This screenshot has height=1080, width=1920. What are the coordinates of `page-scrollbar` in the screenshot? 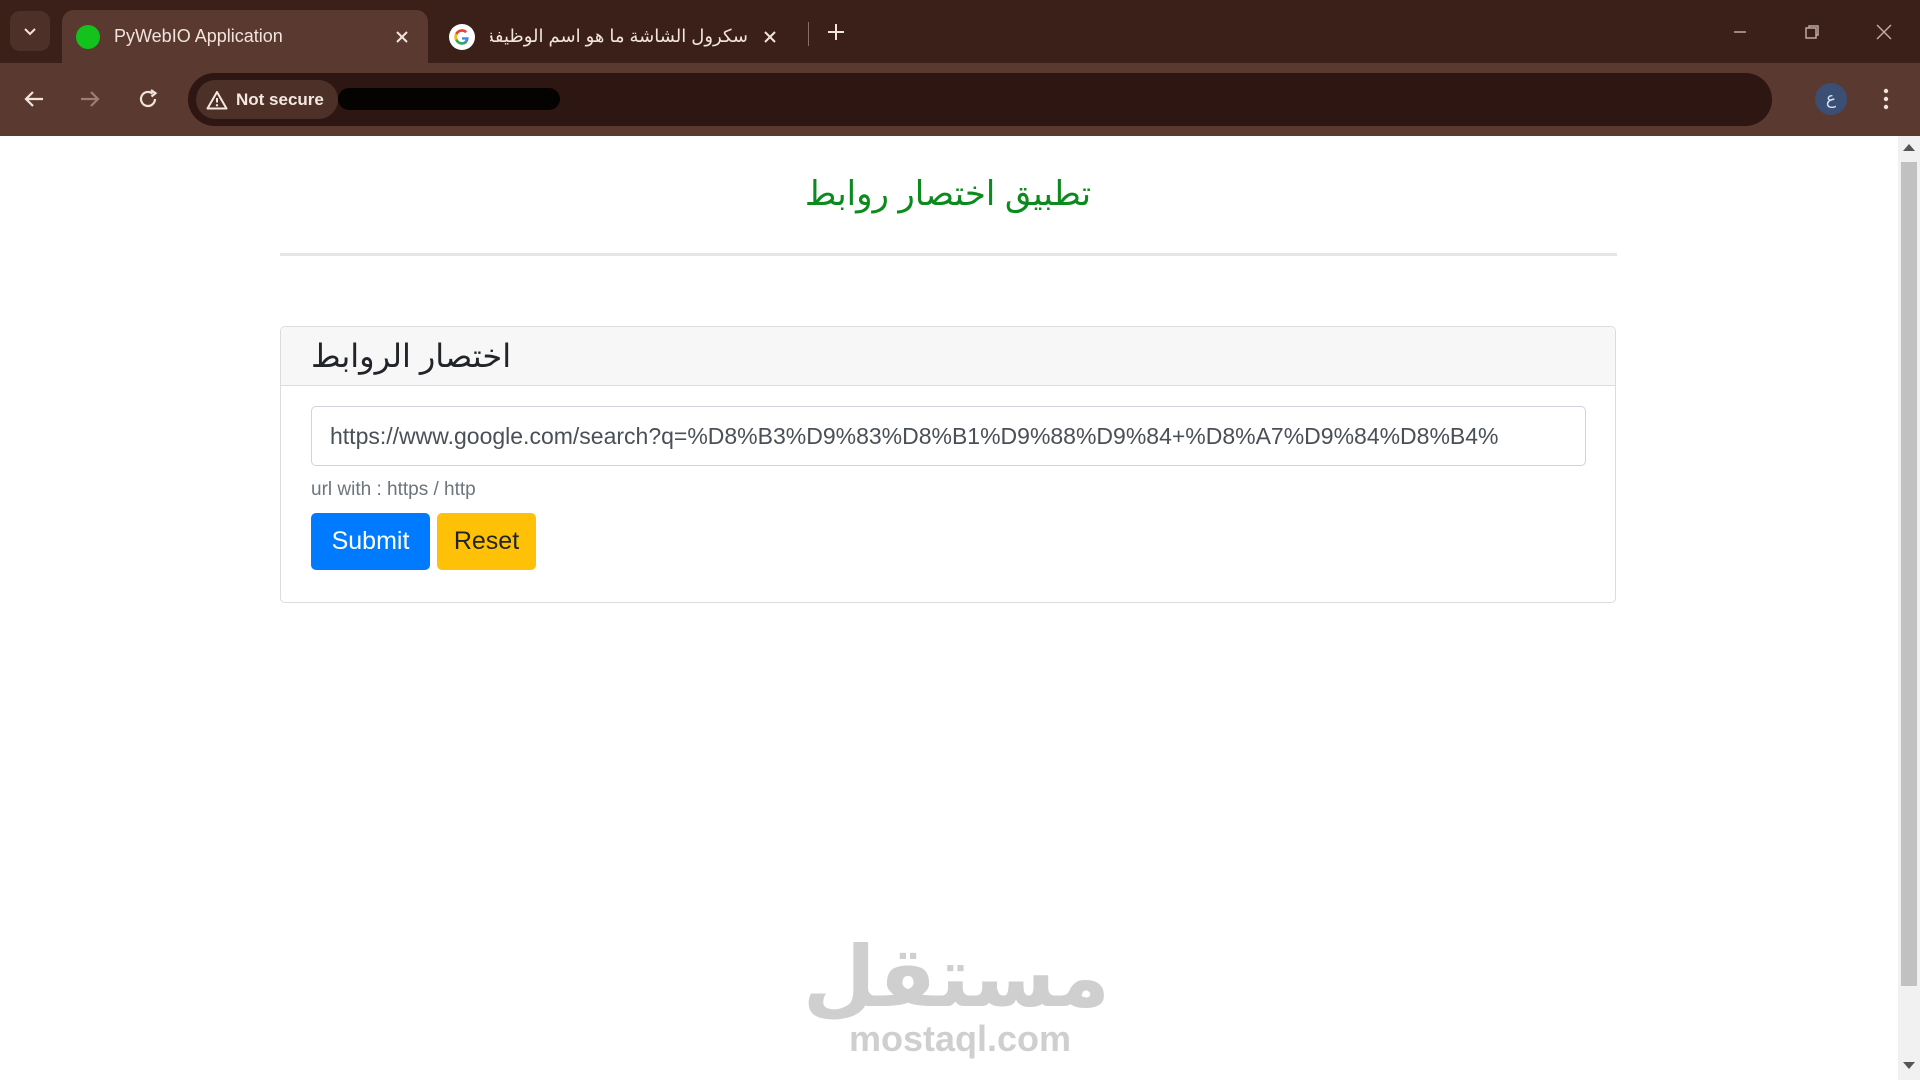 It's located at (1909, 608).